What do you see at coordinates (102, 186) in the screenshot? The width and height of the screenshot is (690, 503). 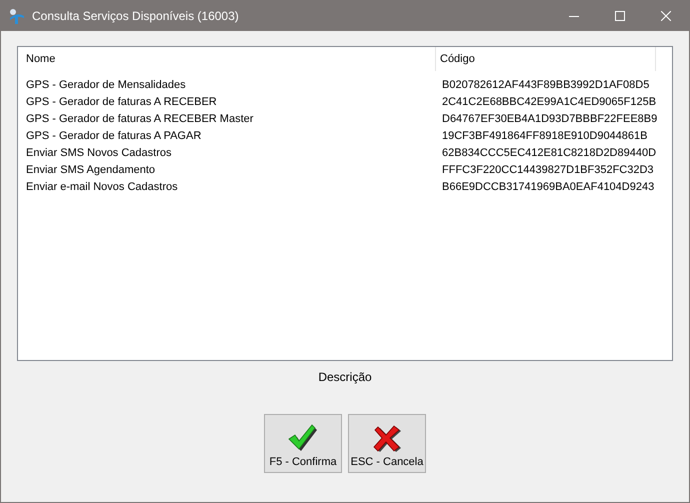 I see `table-cell-text: Enviar e-mail Novos Cadastros` at bounding box center [102, 186].